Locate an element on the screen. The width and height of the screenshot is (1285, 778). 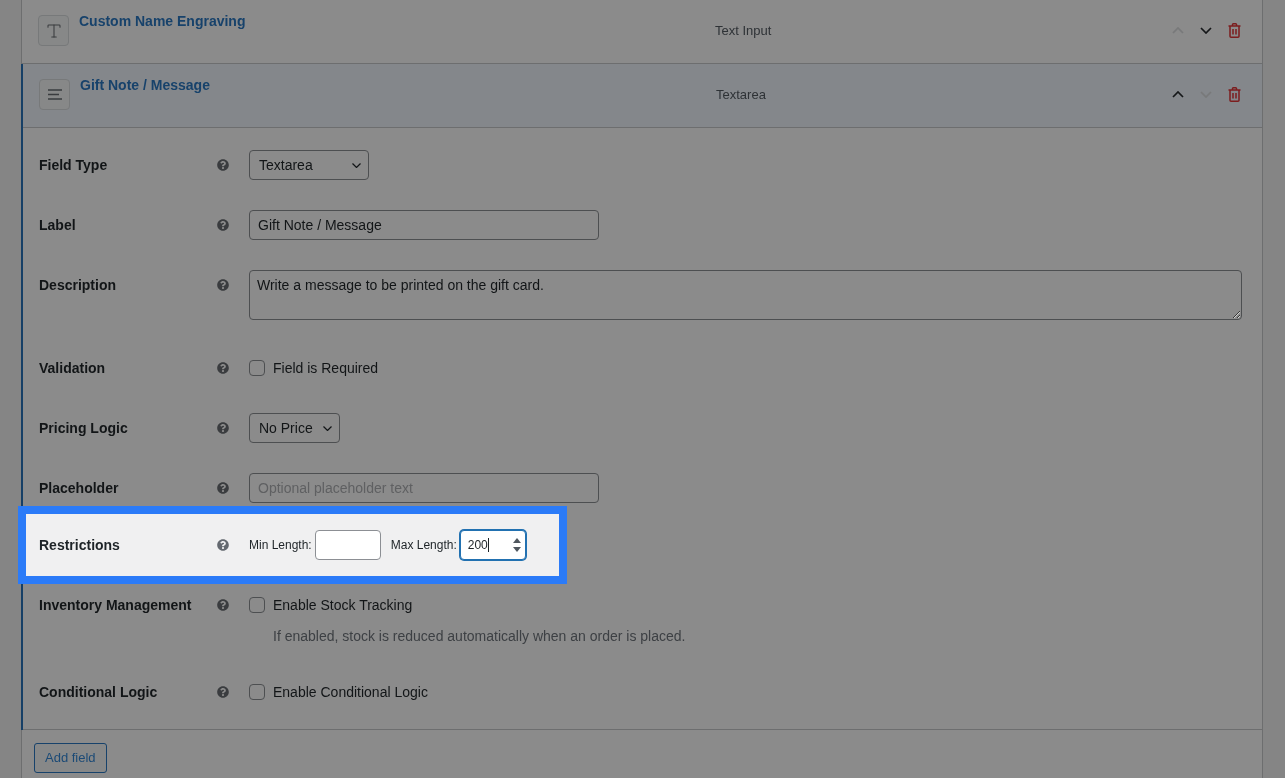
setting-label: Placeholder is located at coordinates (79, 488).